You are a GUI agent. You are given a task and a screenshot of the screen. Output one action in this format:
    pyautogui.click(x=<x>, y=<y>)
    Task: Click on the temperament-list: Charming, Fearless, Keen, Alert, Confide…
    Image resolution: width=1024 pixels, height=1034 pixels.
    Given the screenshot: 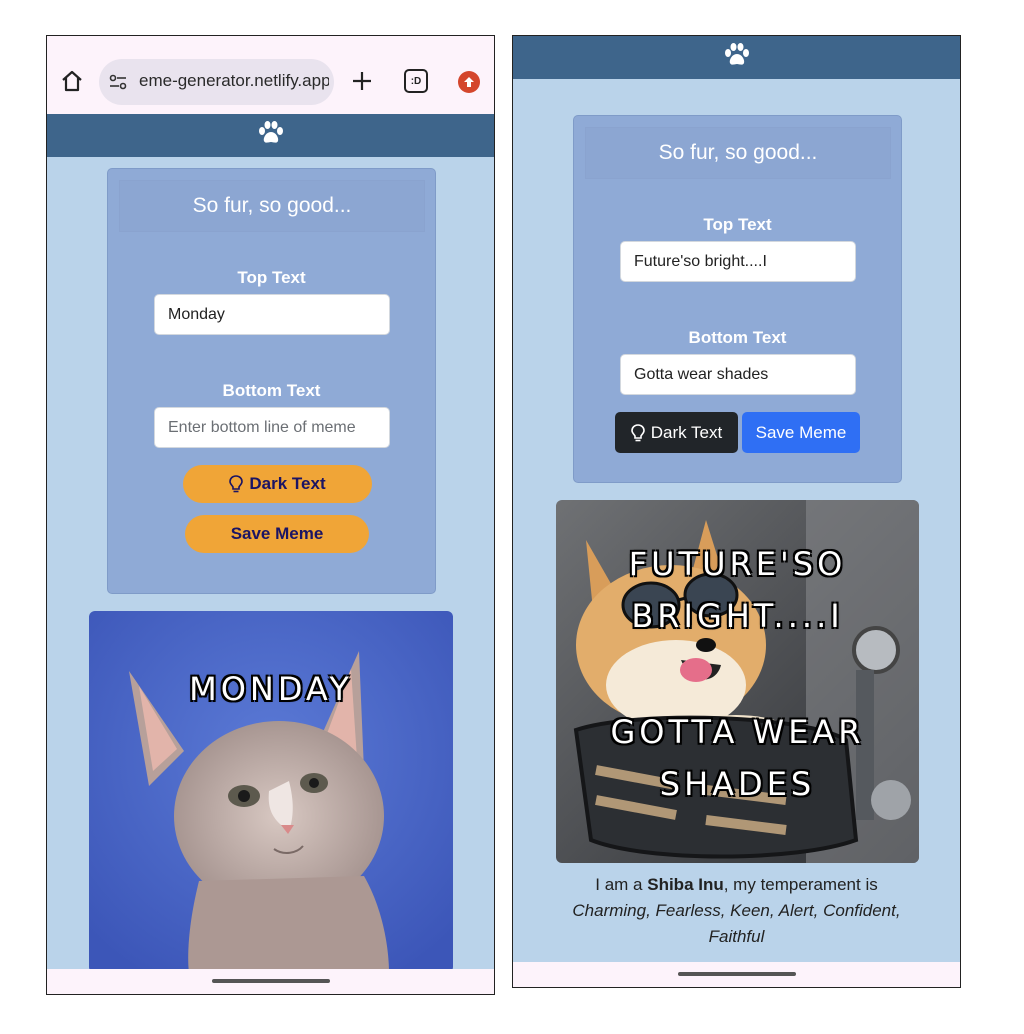 What is the action you would take?
    pyautogui.click(x=736, y=923)
    